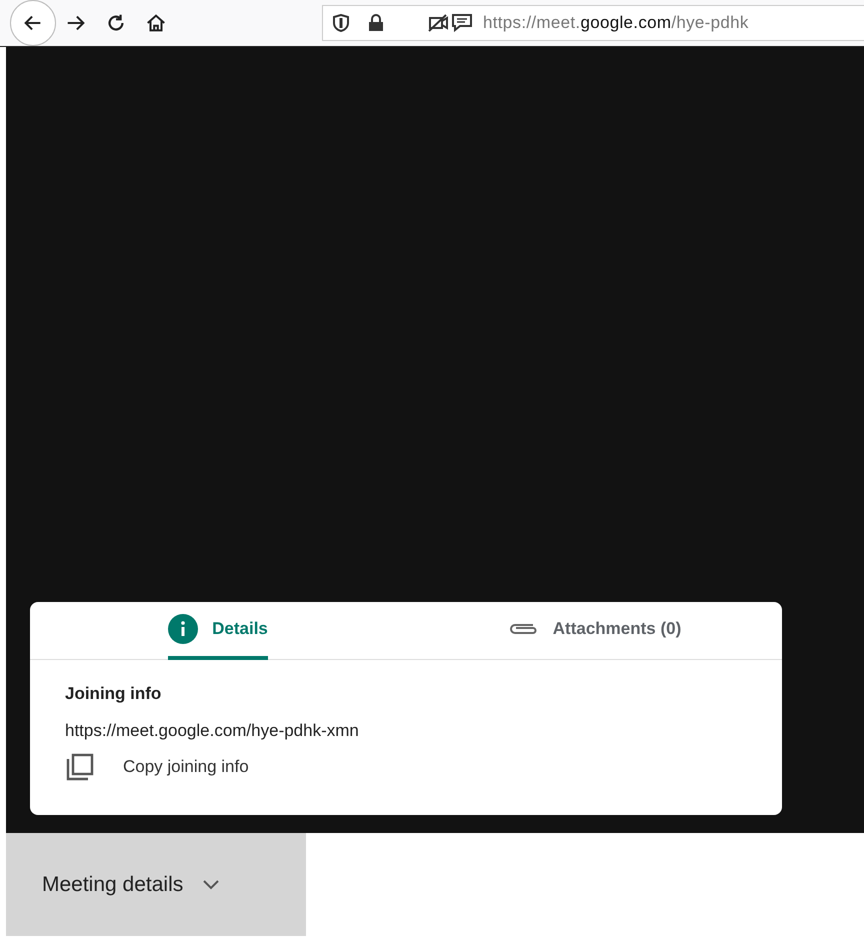 This screenshot has height=937, width=864. What do you see at coordinates (406, 731) in the screenshot?
I see `meeting-link: https://meet.google.com/hye-pdhk-xmn` at bounding box center [406, 731].